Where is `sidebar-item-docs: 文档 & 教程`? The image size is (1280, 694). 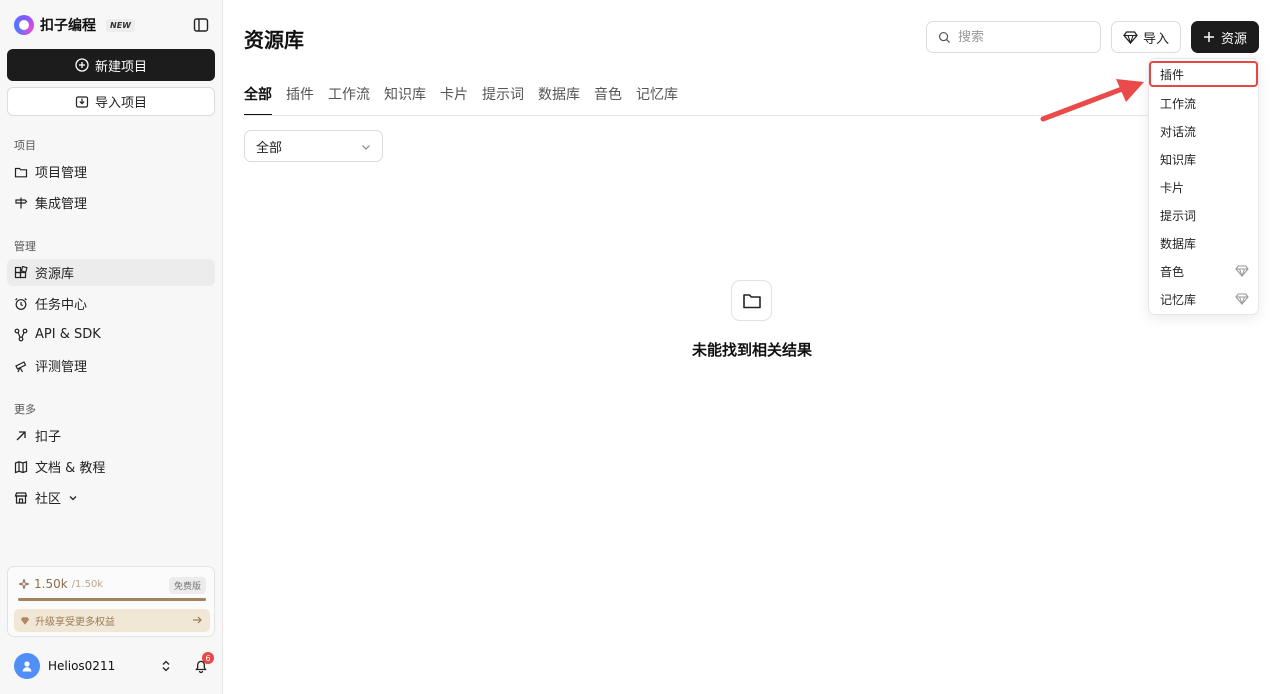
sidebar-item-docs: 文档 & 教程 is located at coordinates (111, 466).